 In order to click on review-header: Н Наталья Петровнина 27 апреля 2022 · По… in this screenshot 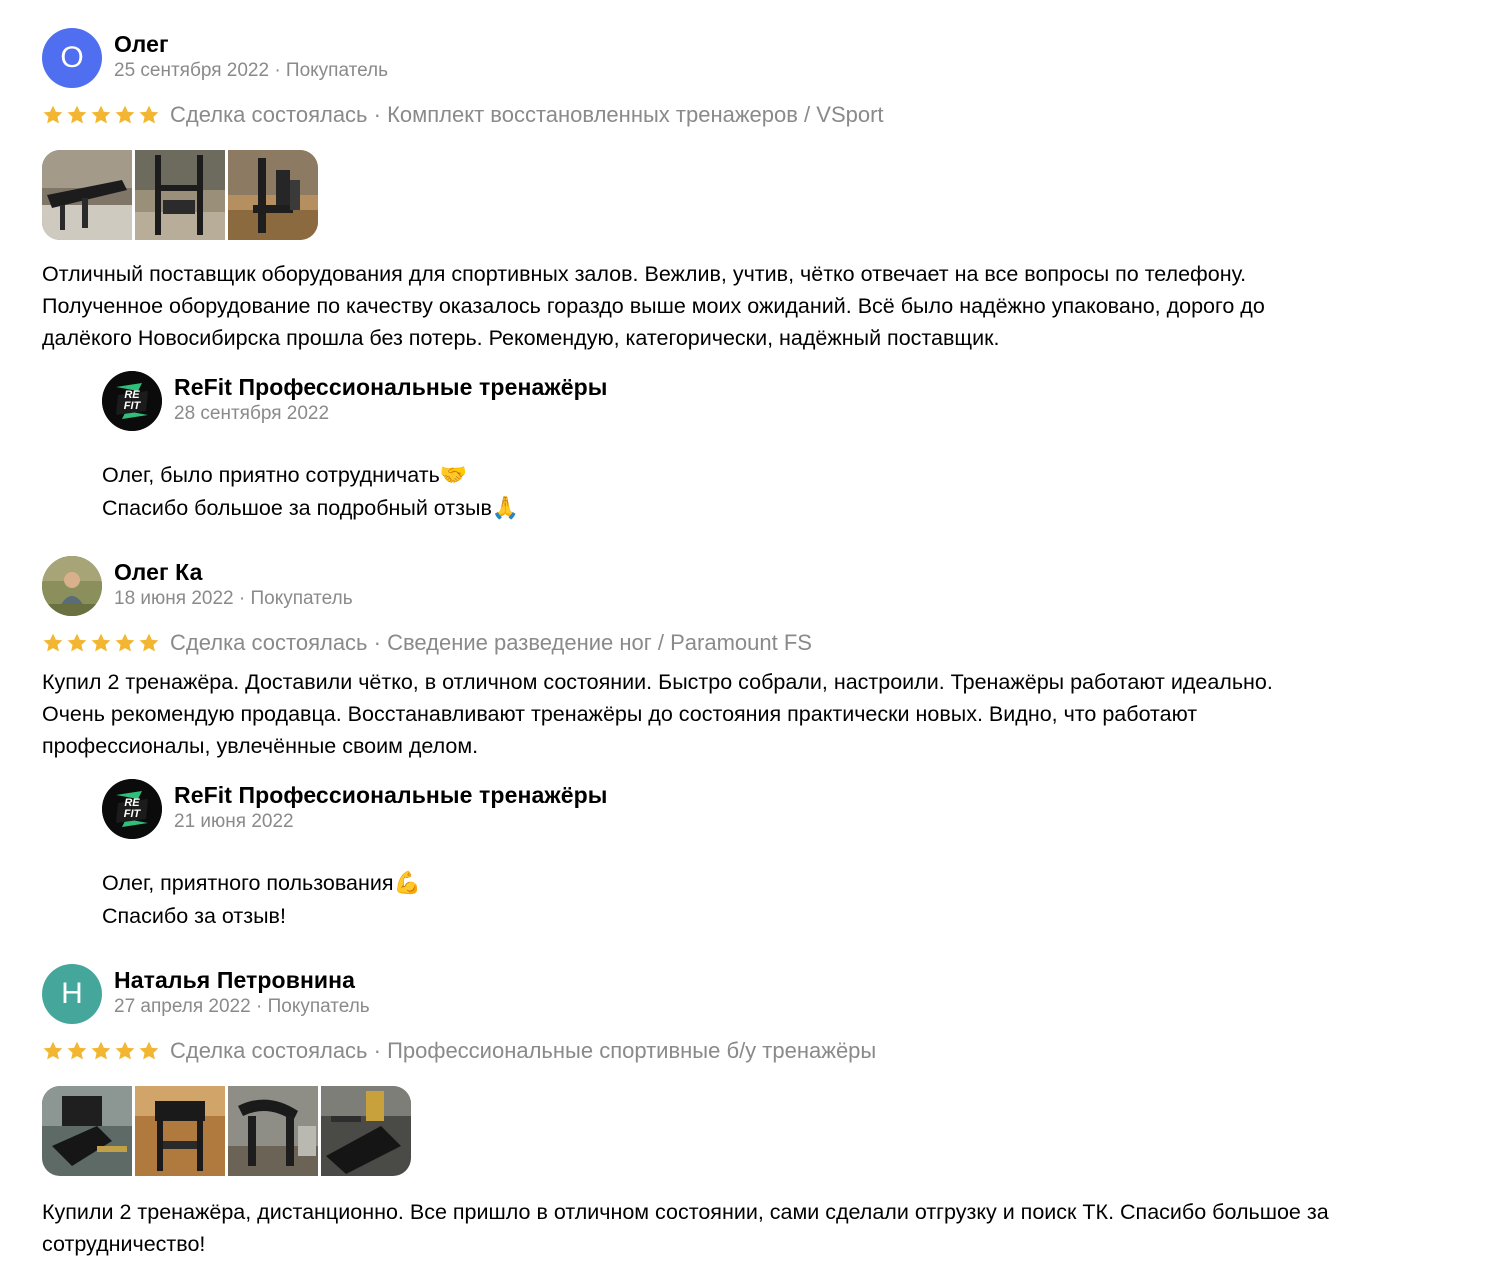, I will do `click(752, 995)`.